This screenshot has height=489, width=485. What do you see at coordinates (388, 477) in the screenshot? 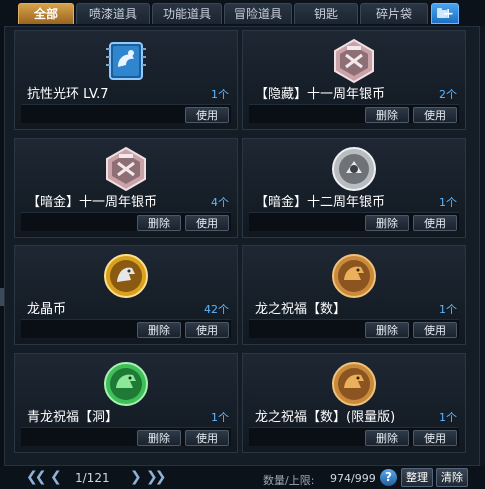
I see `help-icon: ?` at bounding box center [388, 477].